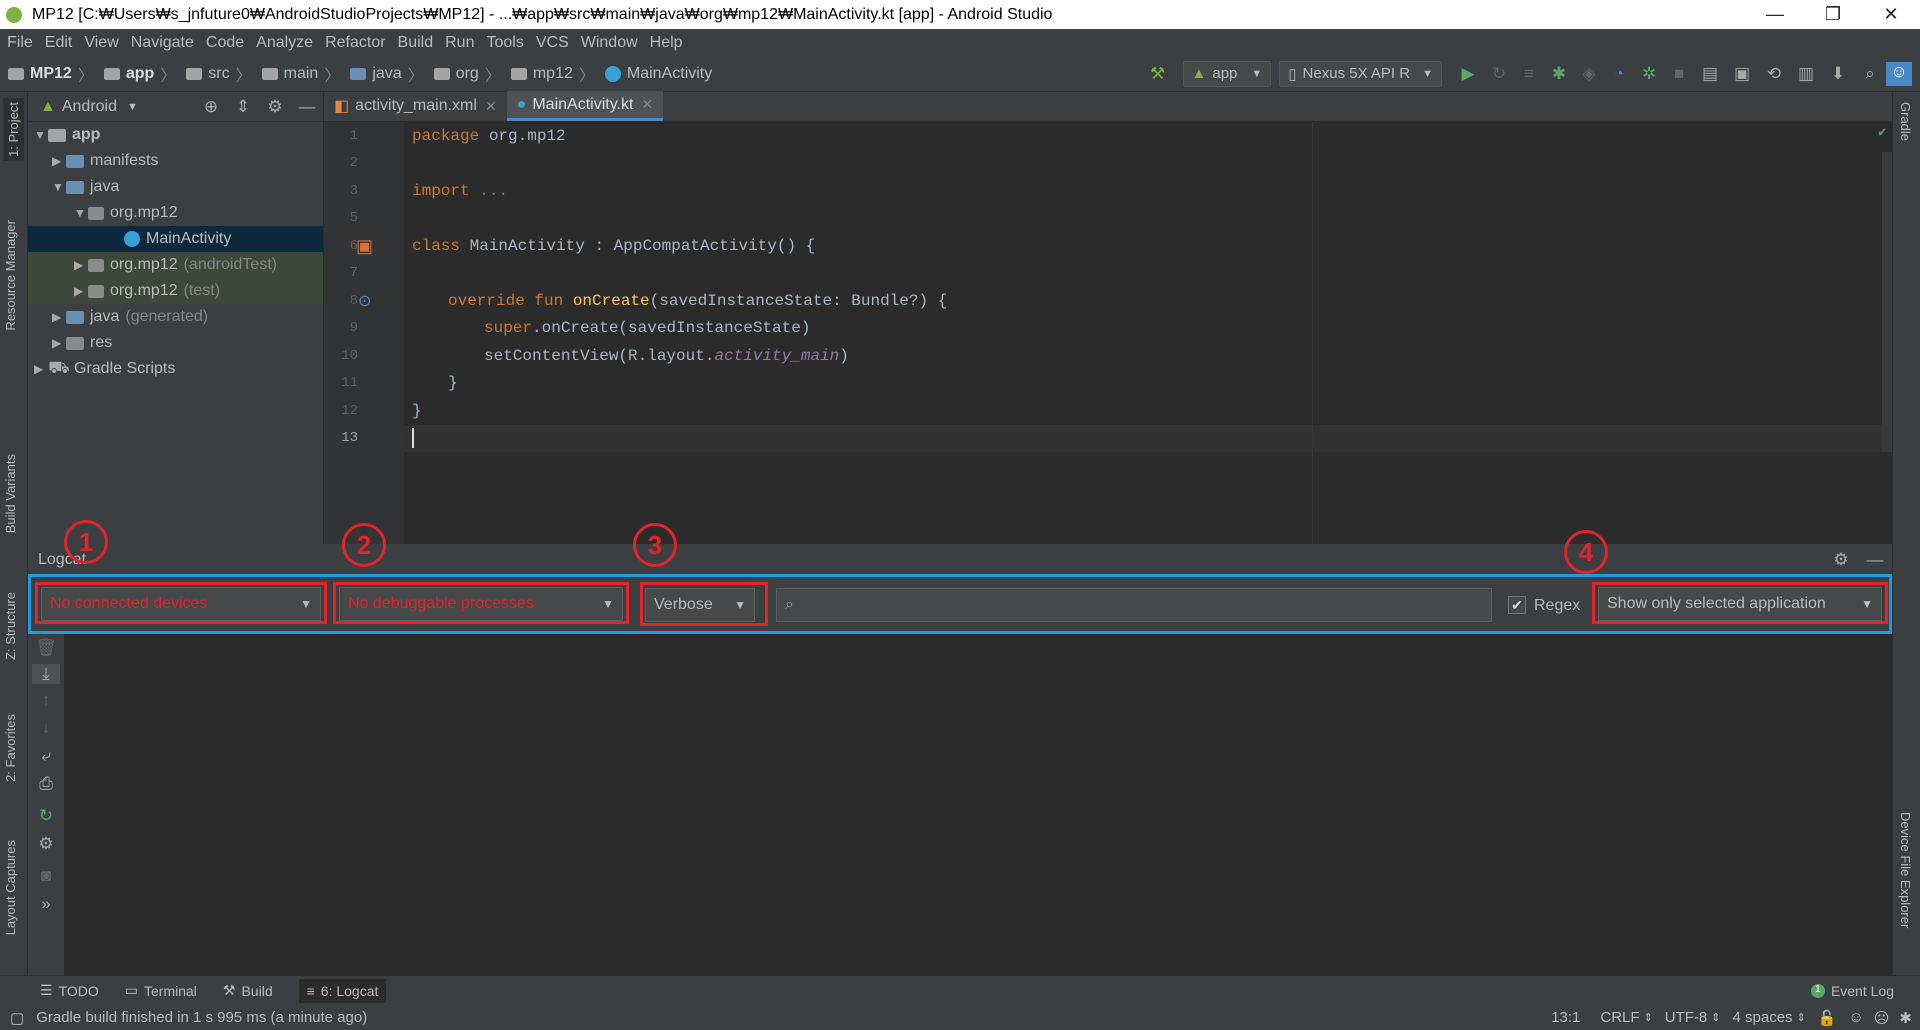 The height and width of the screenshot is (1030, 1920). I want to click on device-manager-icon: ▥, so click(1806, 74).